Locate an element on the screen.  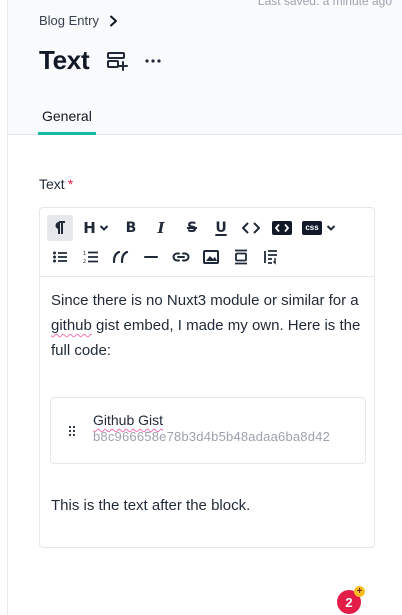
bullet-list-button is located at coordinates (60, 257).